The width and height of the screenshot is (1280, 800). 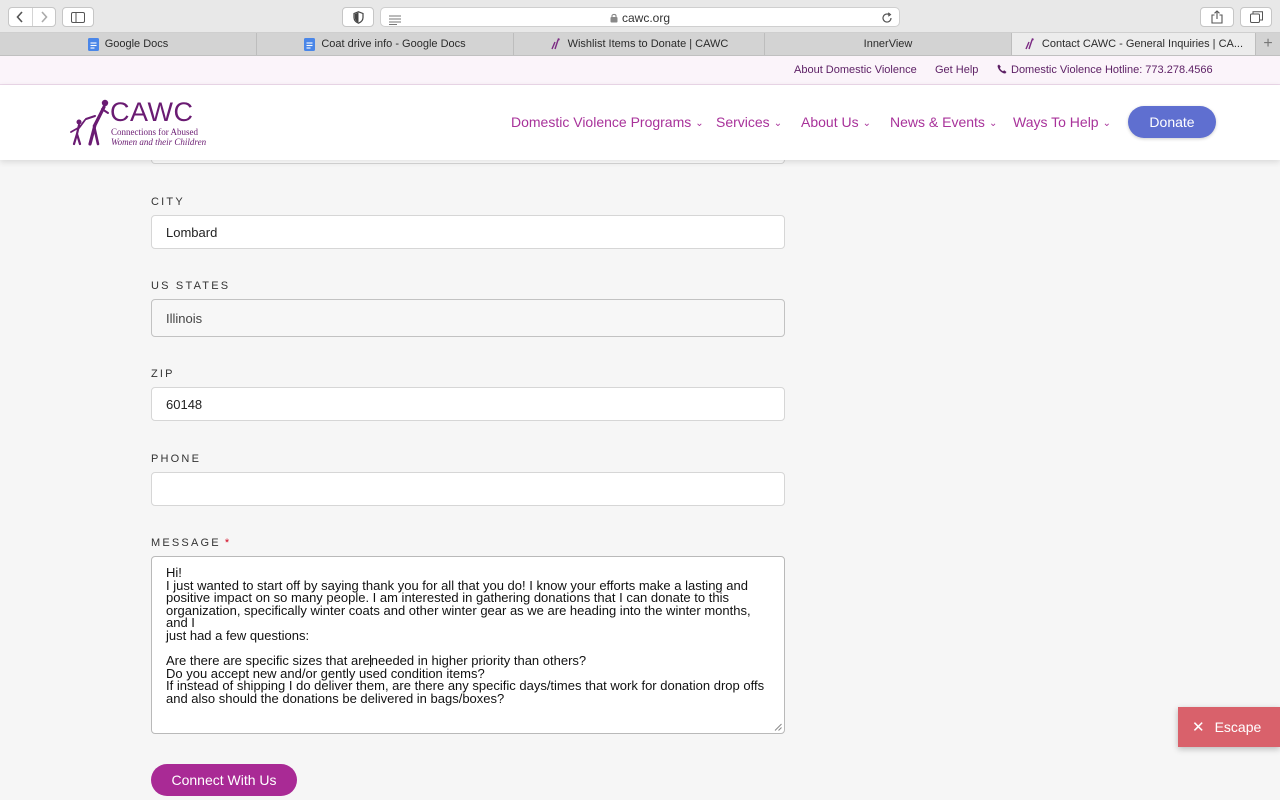 What do you see at coordinates (1002, 69) in the screenshot?
I see `phone-icon` at bounding box center [1002, 69].